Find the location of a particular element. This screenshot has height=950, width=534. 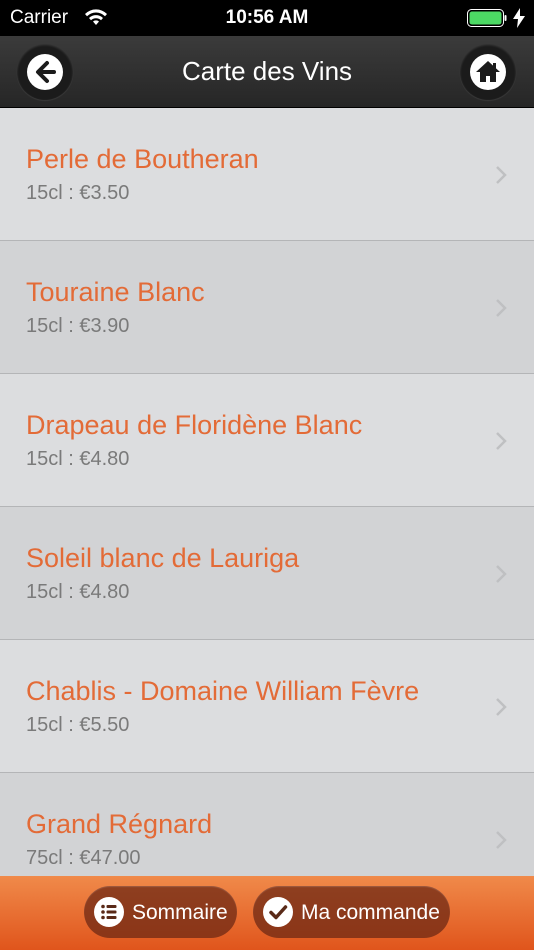

clock: 10:56 AM is located at coordinates (267, 17).